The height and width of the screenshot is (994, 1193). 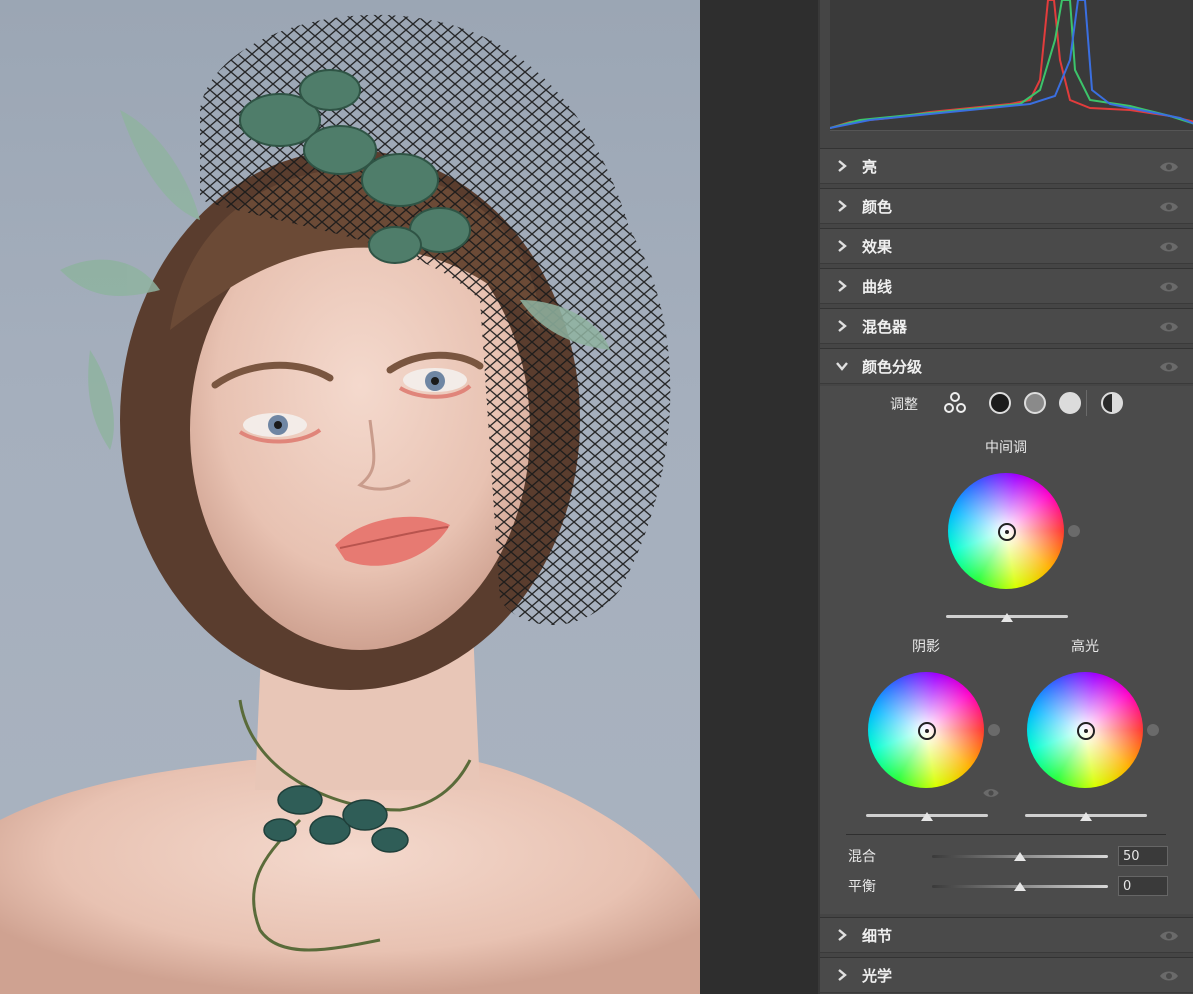 I want to click on divider, so click(x=1006, y=834).